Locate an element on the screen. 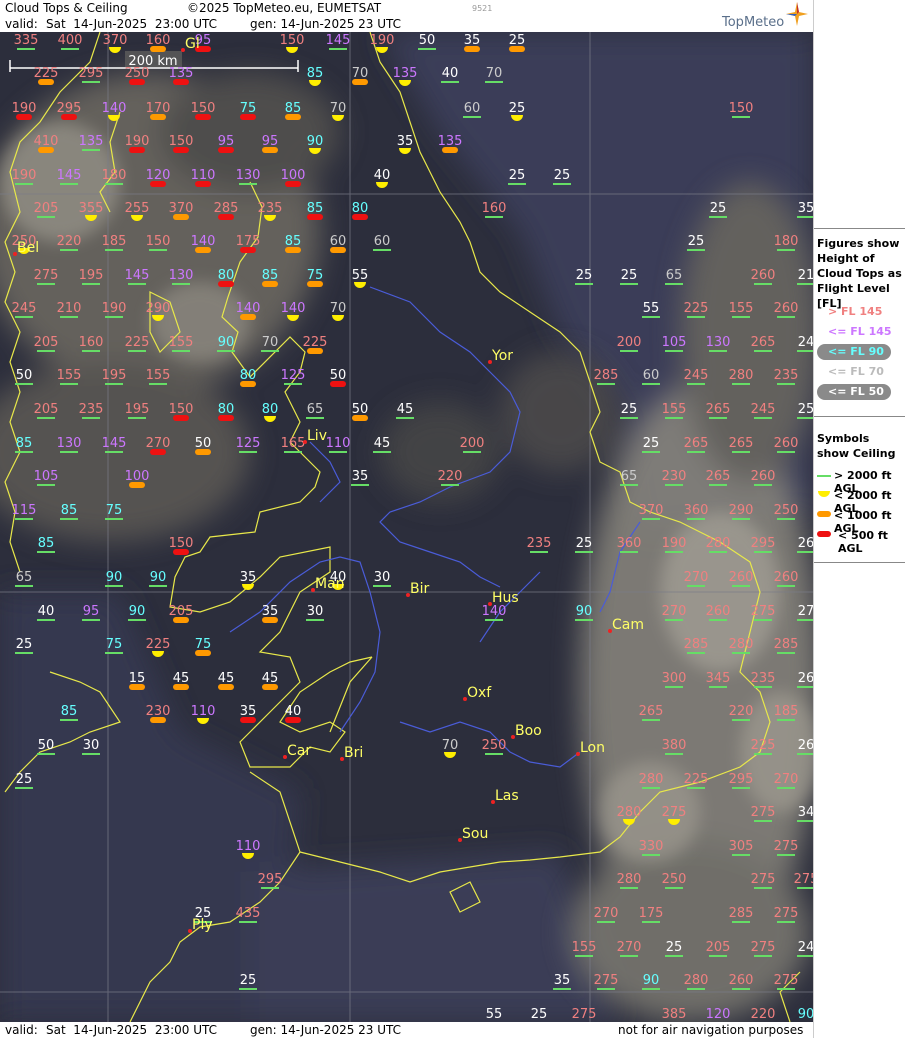 The height and width of the screenshot is (1038, 905). station-marker: 85 is located at coordinates (293, 110).